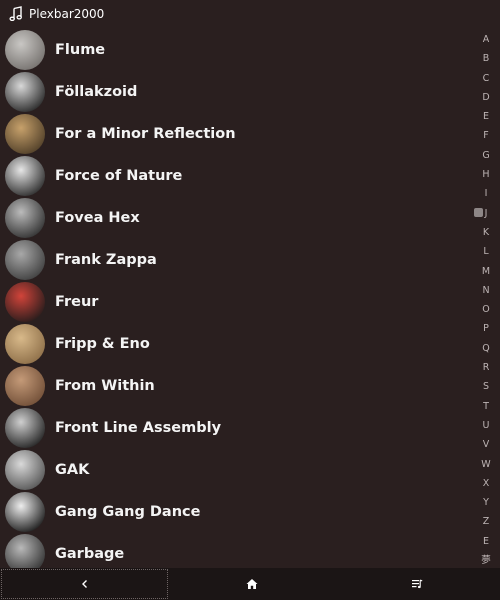 The height and width of the screenshot is (600, 500). I want to click on artist-name: Flume, so click(80, 50).